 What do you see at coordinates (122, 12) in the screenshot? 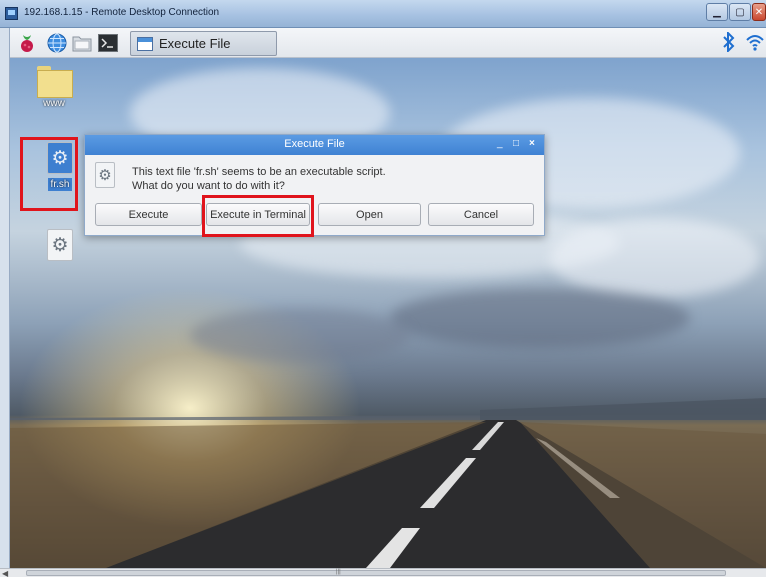
I see `rdp-window-title: 192.168.1.15 - Remote Desktop Connection` at bounding box center [122, 12].